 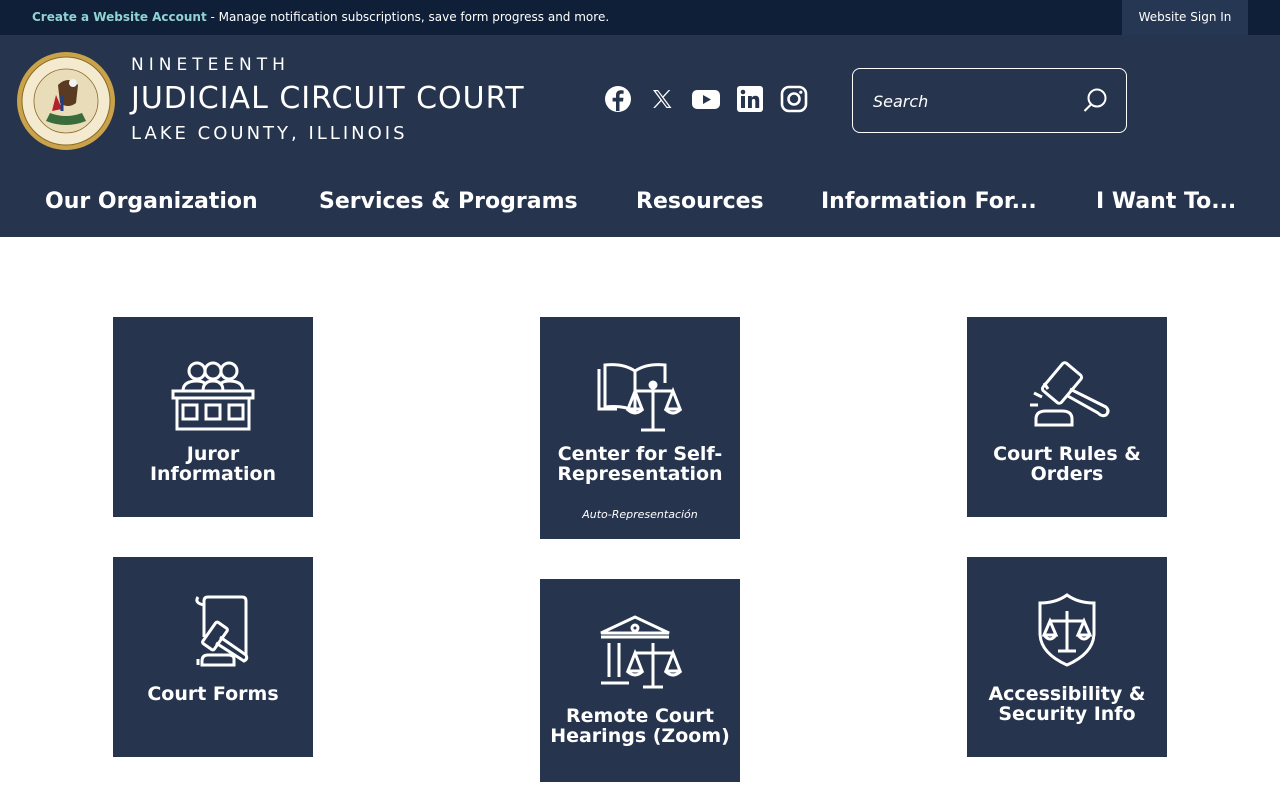 I want to click on instagram-icon, so click(x=794, y=99).